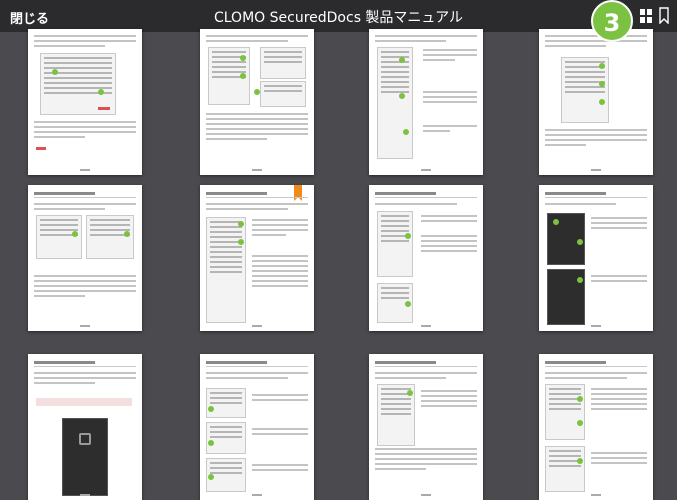 The image size is (677, 500). What do you see at coordinates (612, 21) in the screenshot?
I see `step-number-badge: 3` at bounding box center [612, 21].